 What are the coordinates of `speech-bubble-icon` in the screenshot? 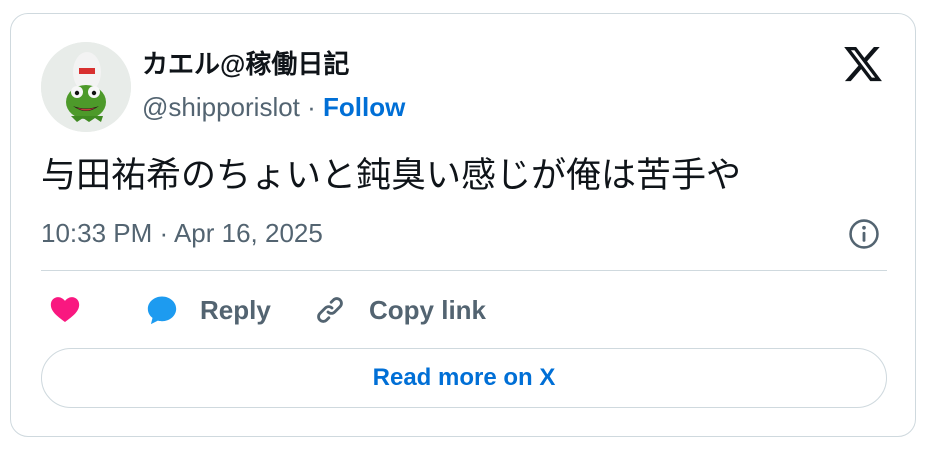 It's located at (162, 310).